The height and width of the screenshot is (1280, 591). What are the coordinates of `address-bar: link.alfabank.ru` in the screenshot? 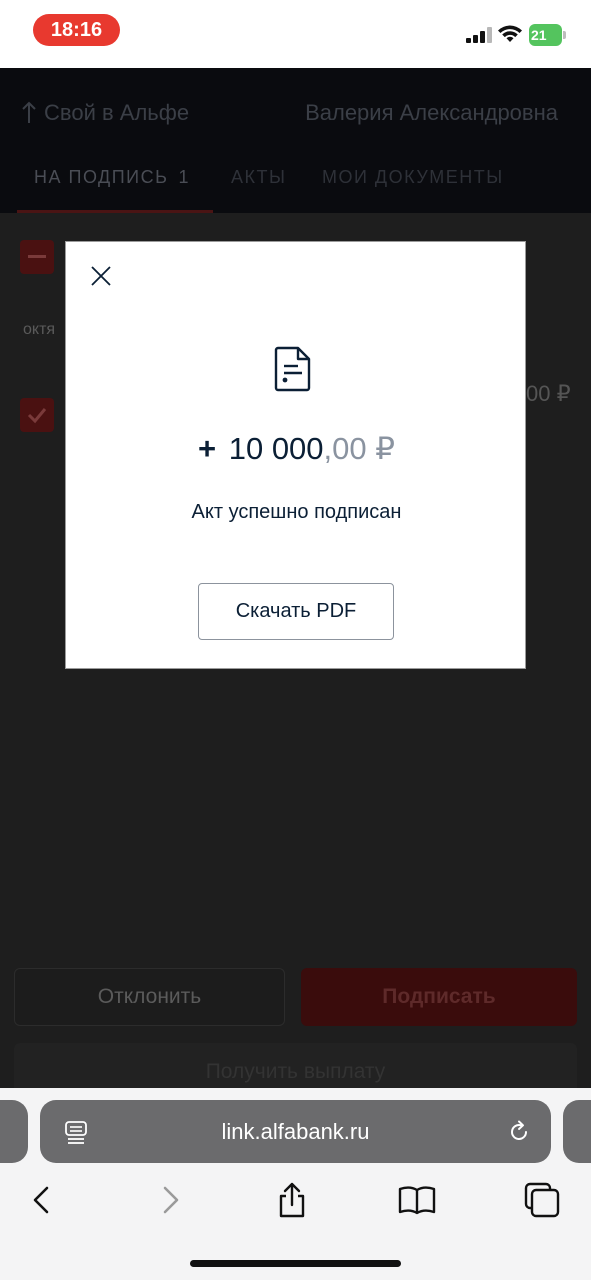 It's located at (295, 1131).